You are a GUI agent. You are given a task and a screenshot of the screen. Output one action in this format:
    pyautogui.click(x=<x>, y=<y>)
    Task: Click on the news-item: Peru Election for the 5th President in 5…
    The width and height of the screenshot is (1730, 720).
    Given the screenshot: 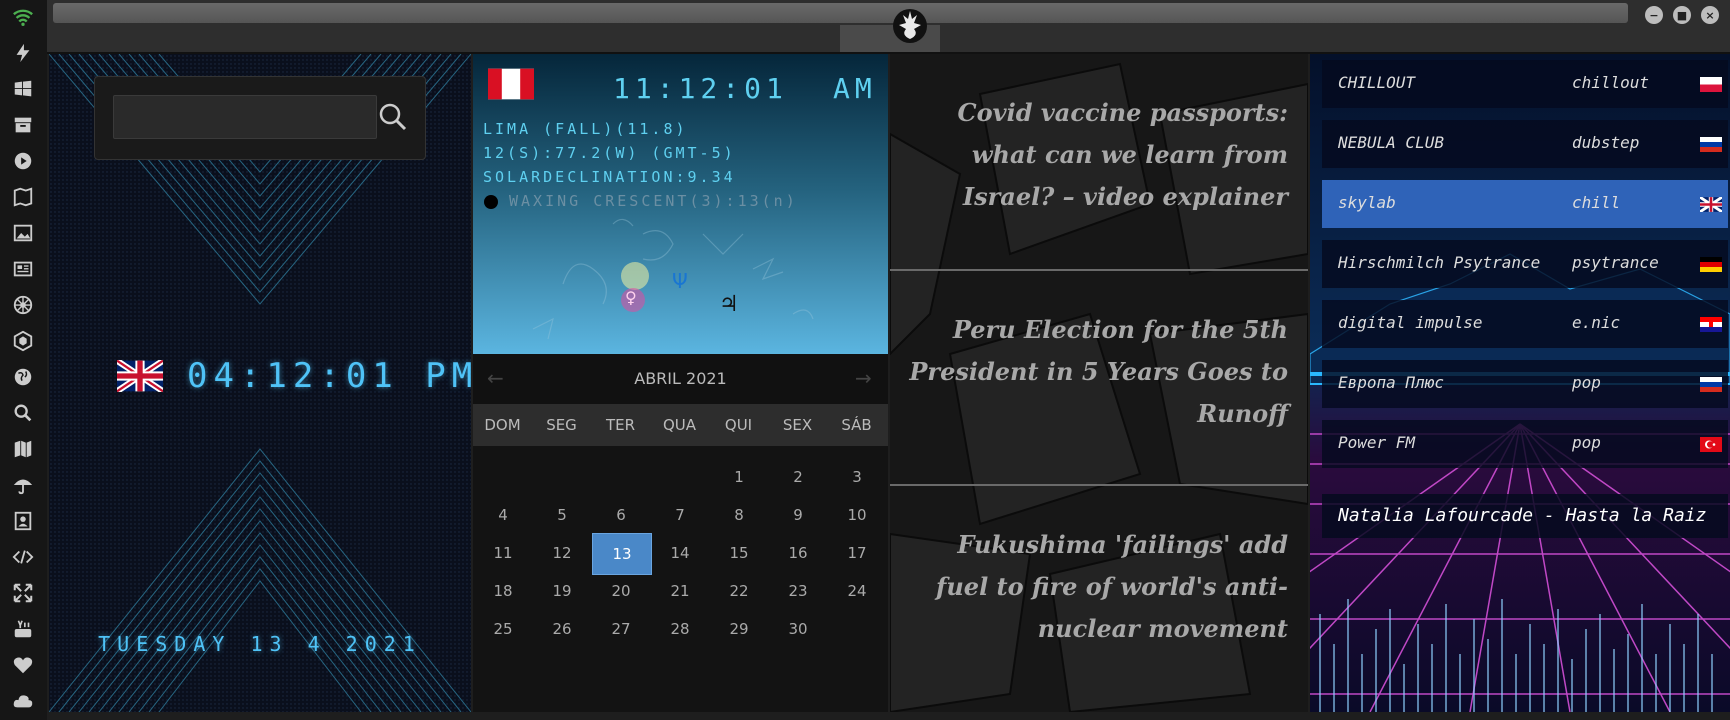 What is the action you would take?
    pyautogui.click(x=1099, y=378)
    